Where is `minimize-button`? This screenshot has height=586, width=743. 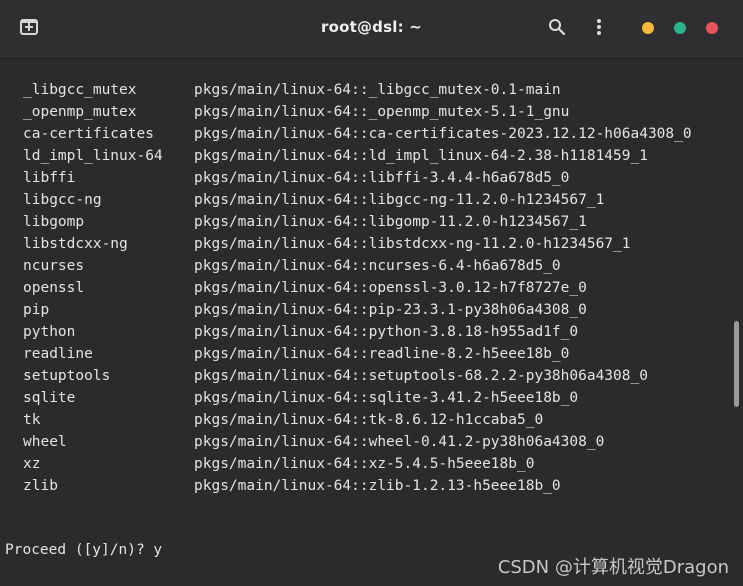 minimize-button is located at coordinates (648, 28).